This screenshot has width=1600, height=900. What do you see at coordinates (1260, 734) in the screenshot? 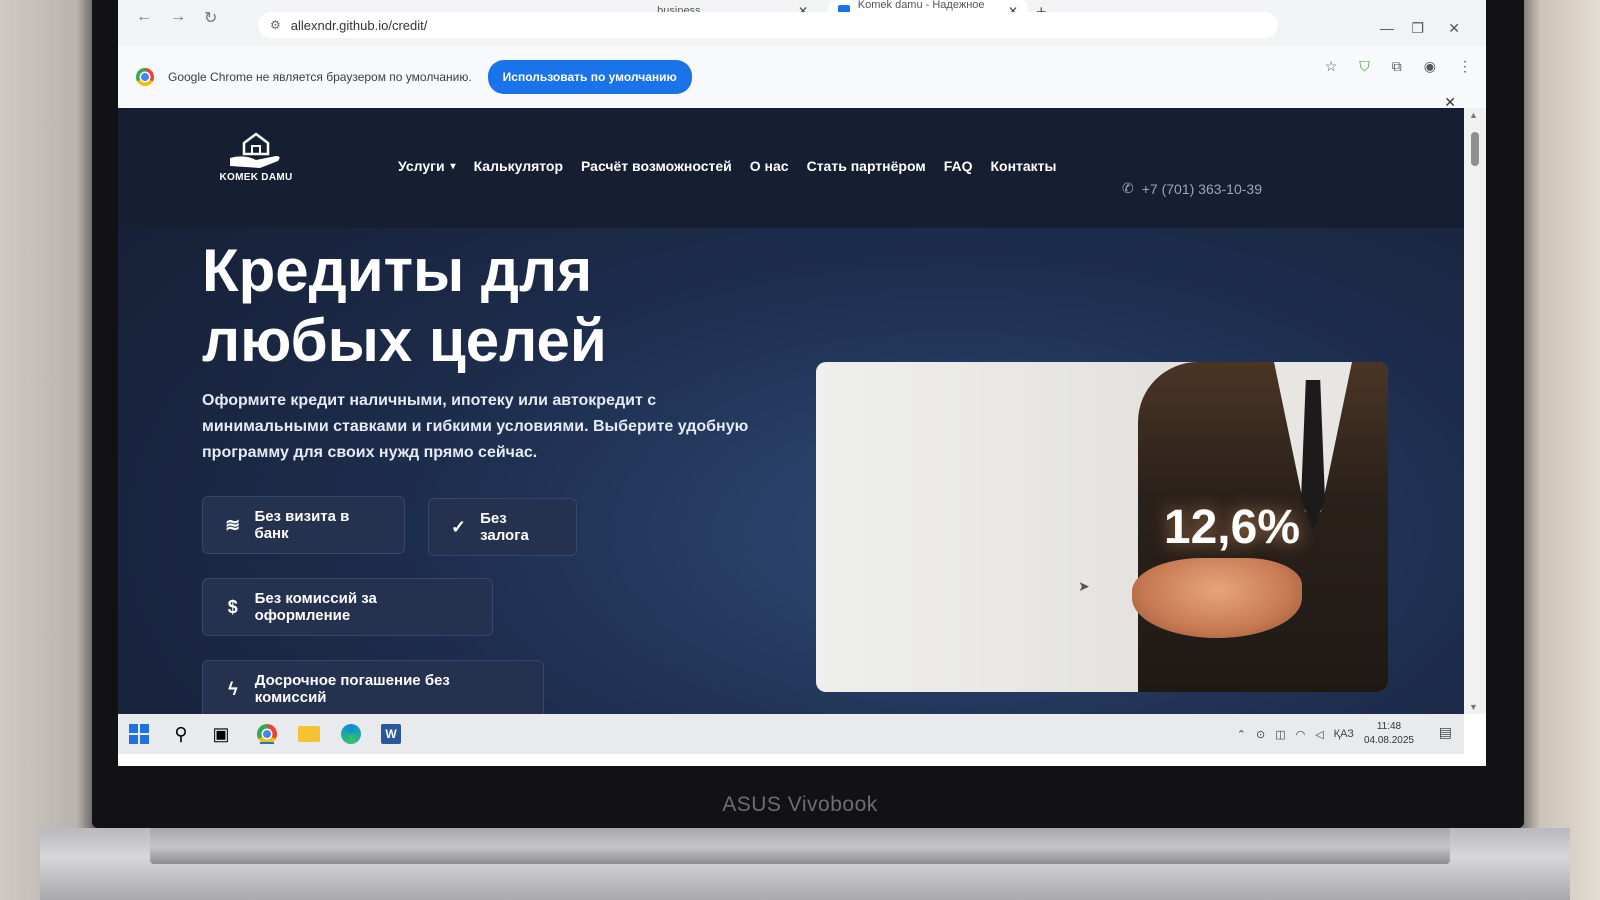
I see `location-icon: ⊙` at bounding box center [1260, 734].